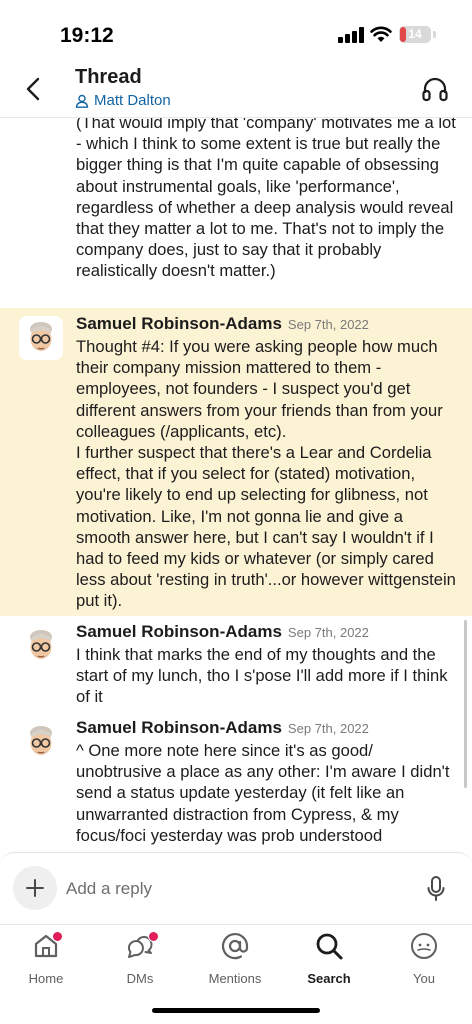  Describe the element at coordinates (231, 889) in the screenshot. I see `reply-input` at that location.